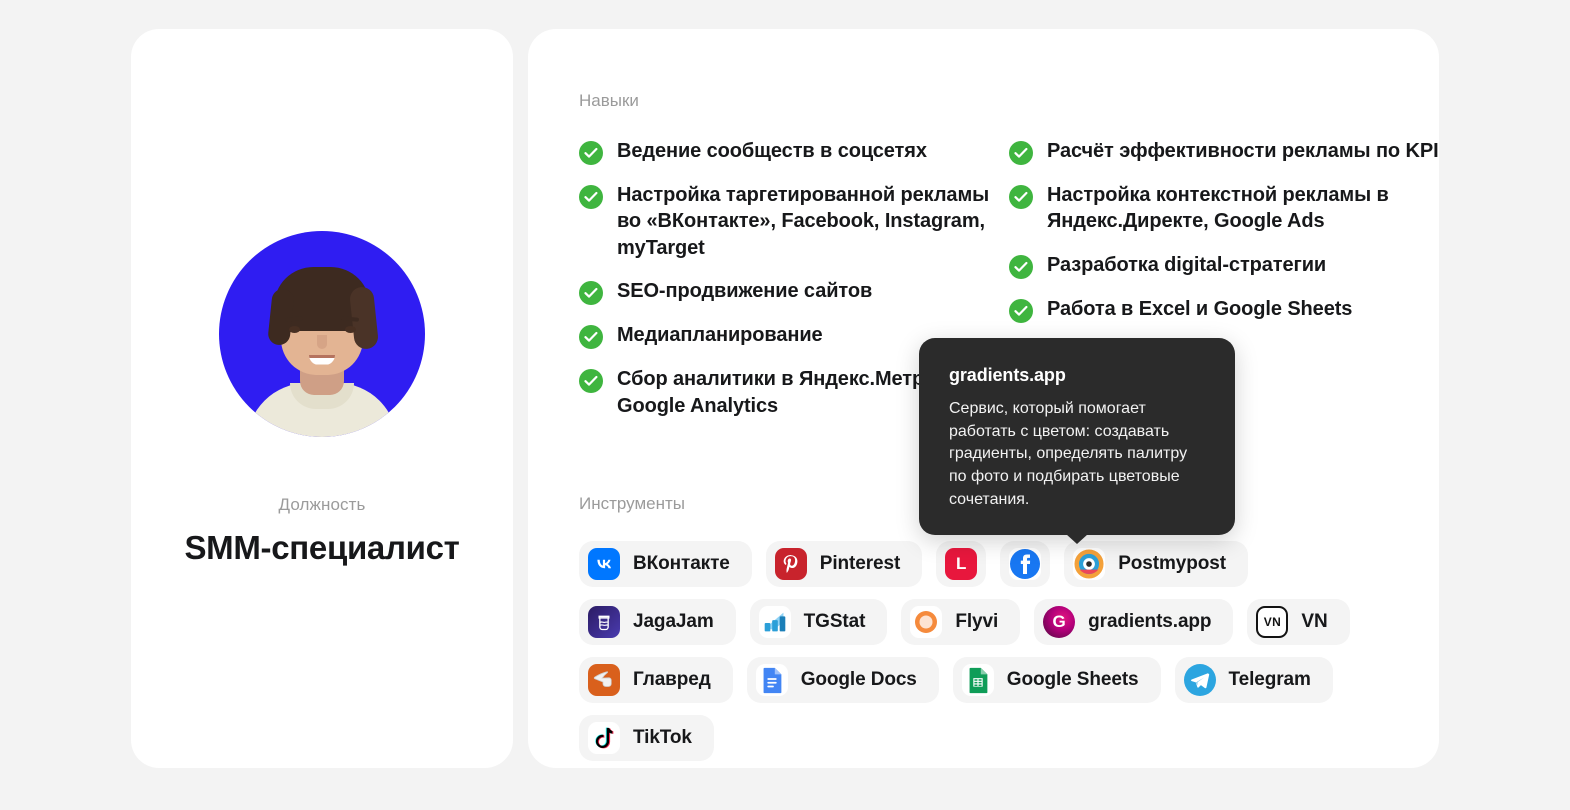 The image size is (1570, 810). I want to click on avatar-brow-left, so click(294, 318).